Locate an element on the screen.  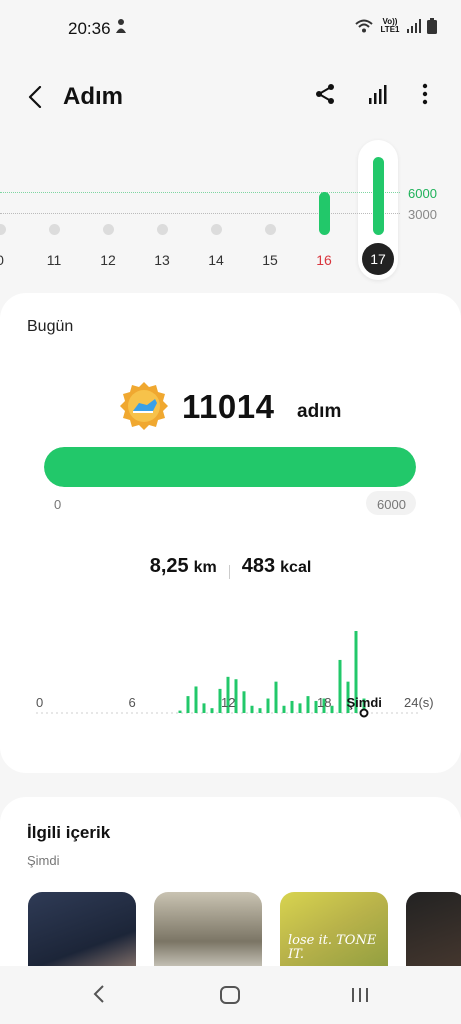
step-progress-bar is located at coordinates (230, 467).